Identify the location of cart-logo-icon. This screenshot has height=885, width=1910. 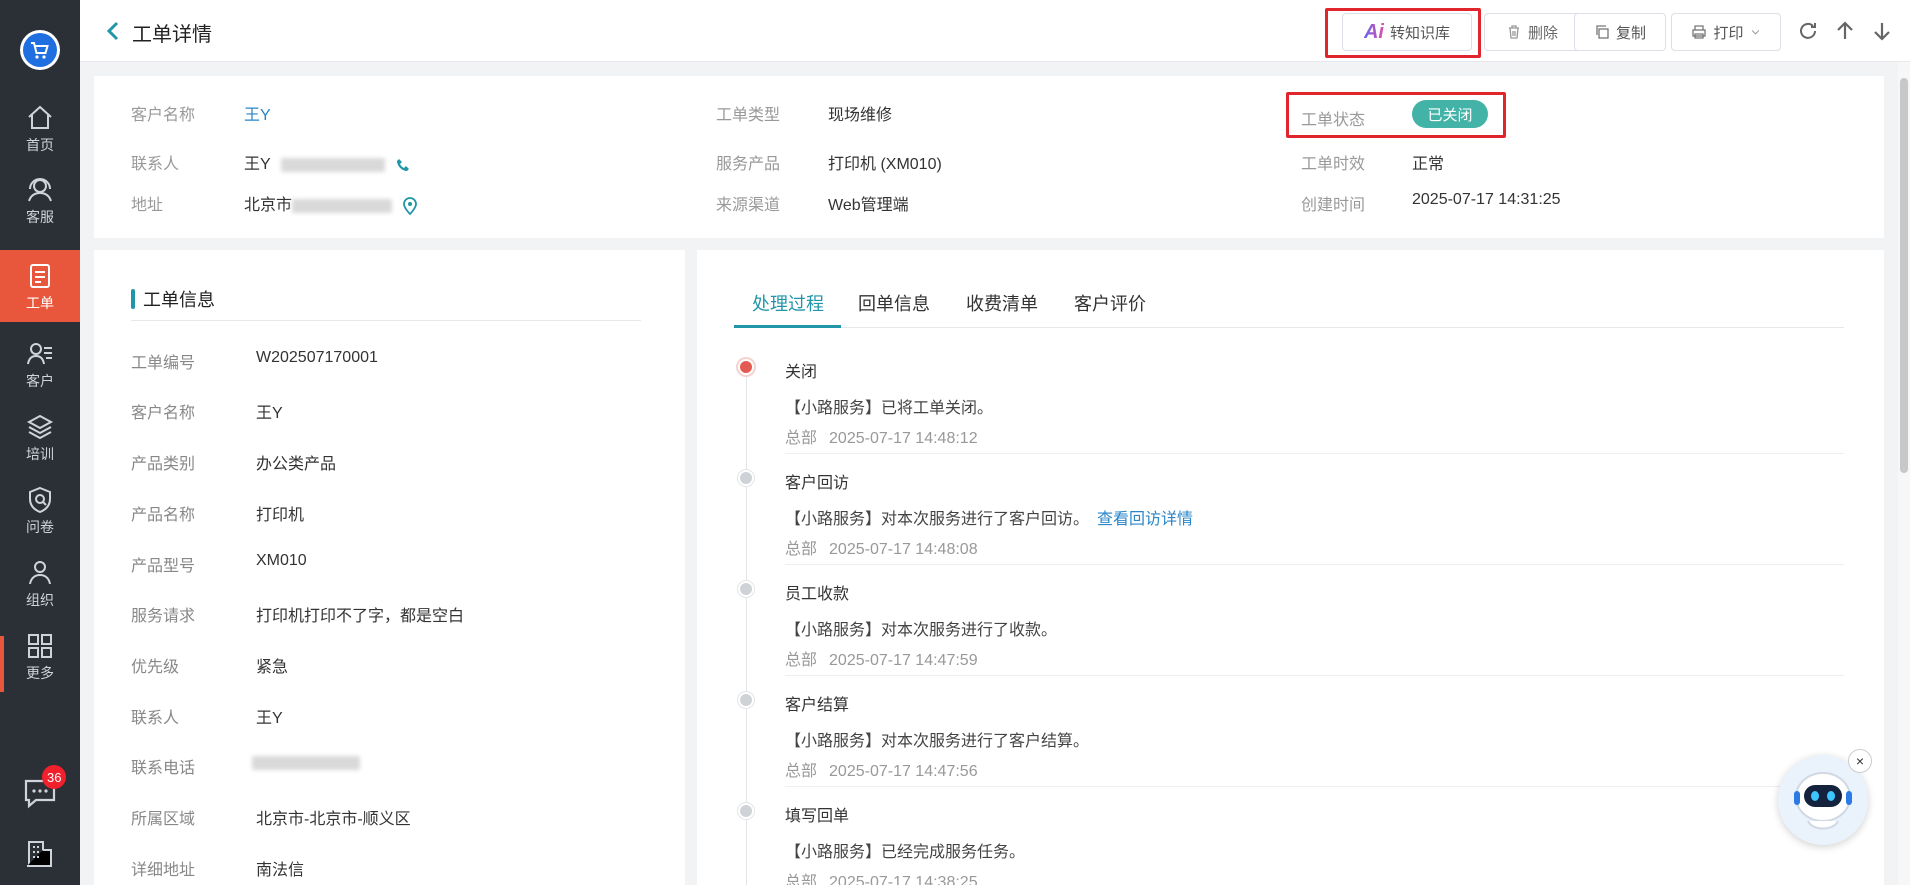
(40, 50).